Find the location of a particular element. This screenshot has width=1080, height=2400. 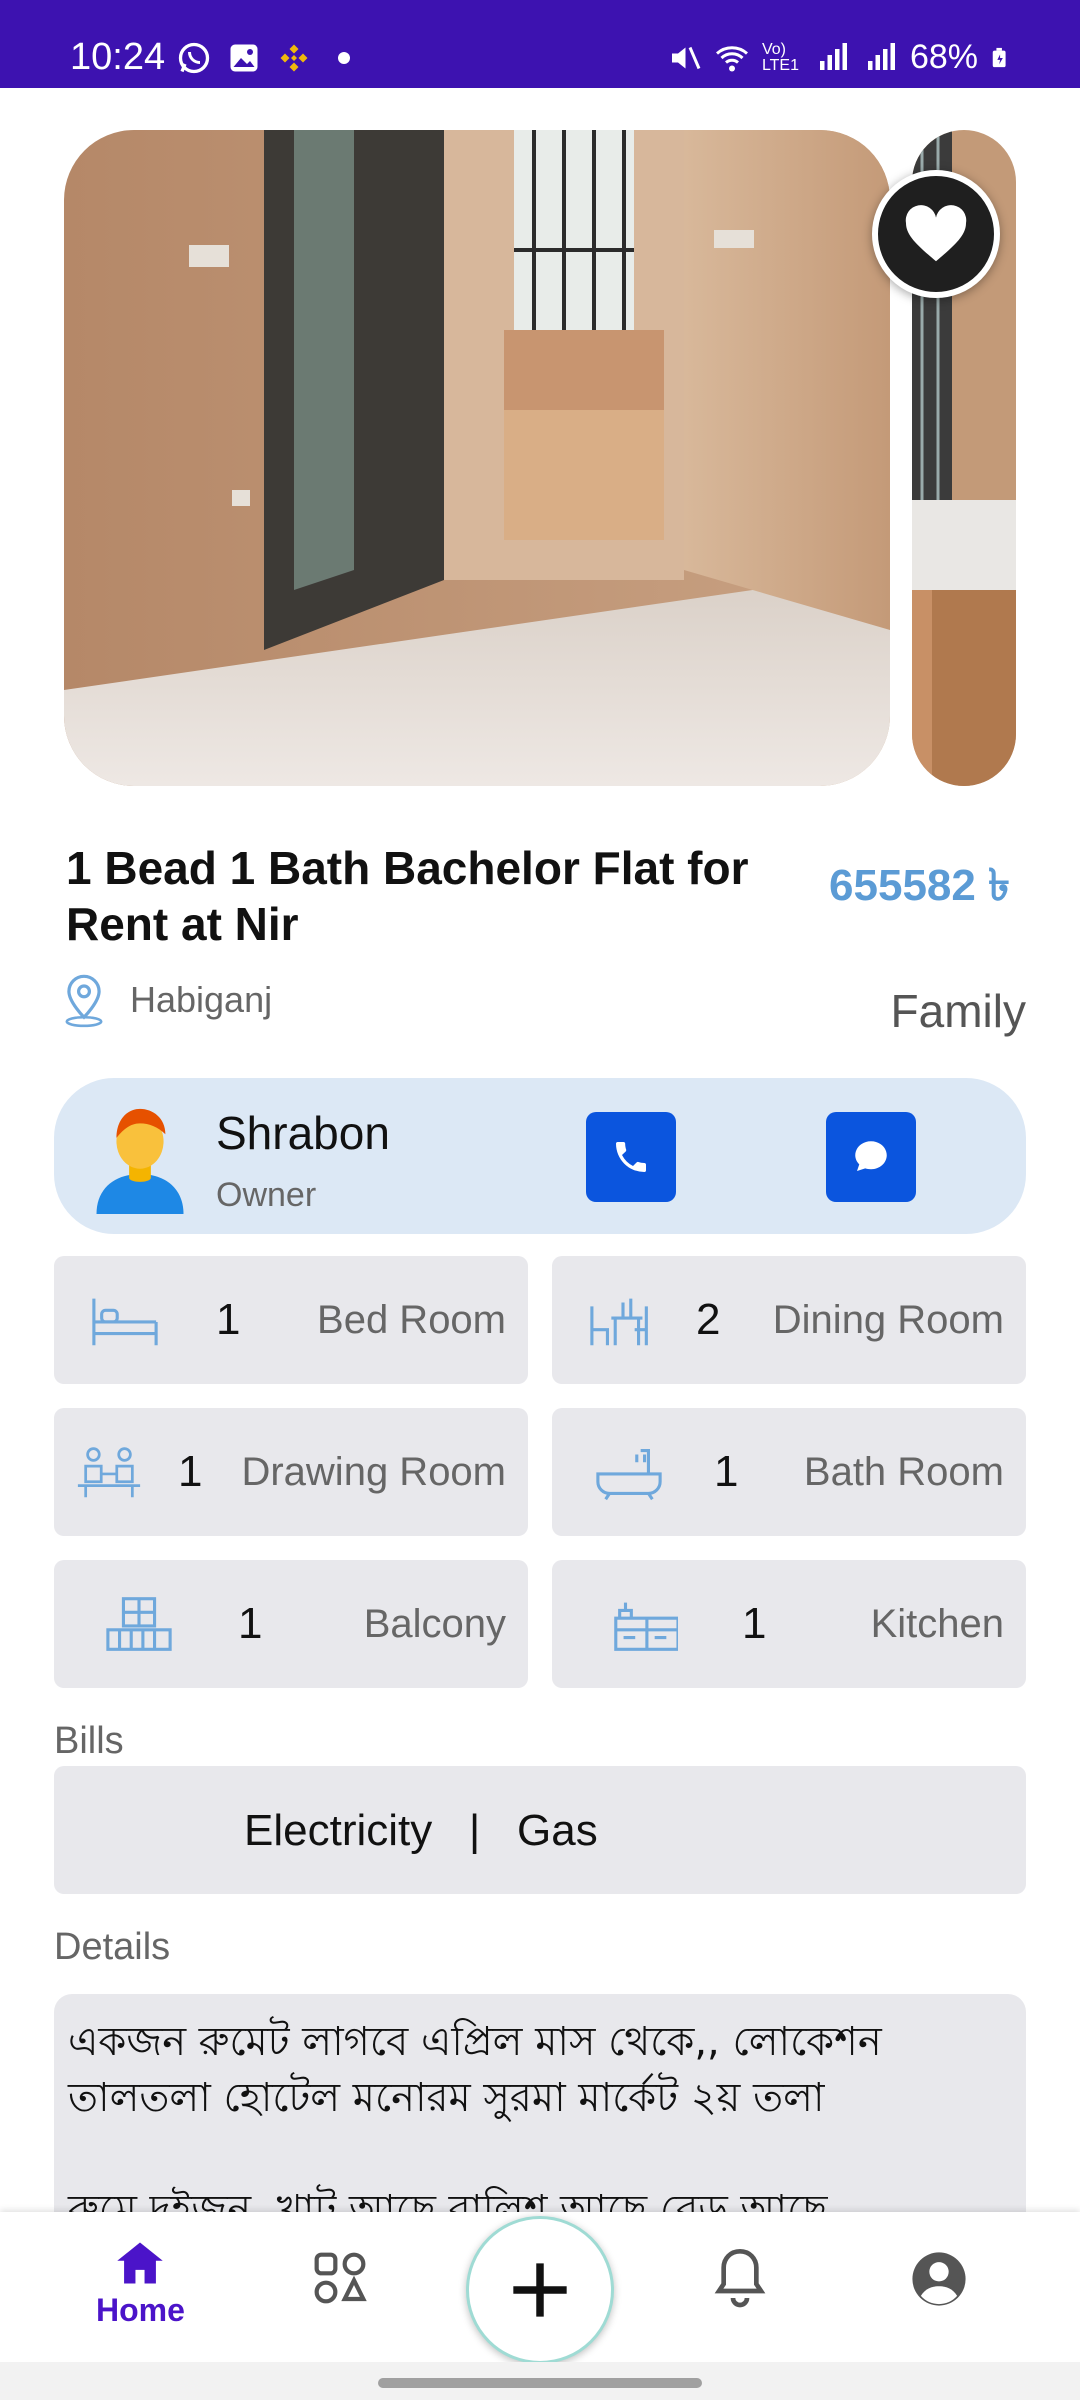

heart-icon is located at coordinates (936, 233).